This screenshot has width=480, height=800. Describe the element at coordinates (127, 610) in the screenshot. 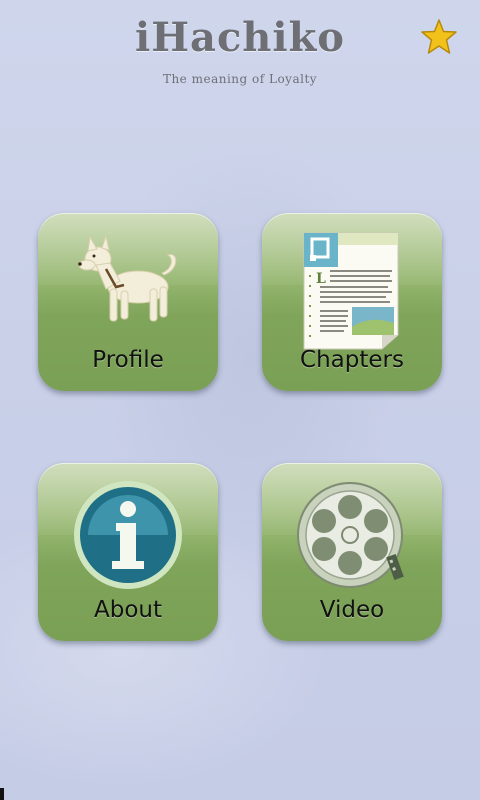

I see `about-label: About` at that location.